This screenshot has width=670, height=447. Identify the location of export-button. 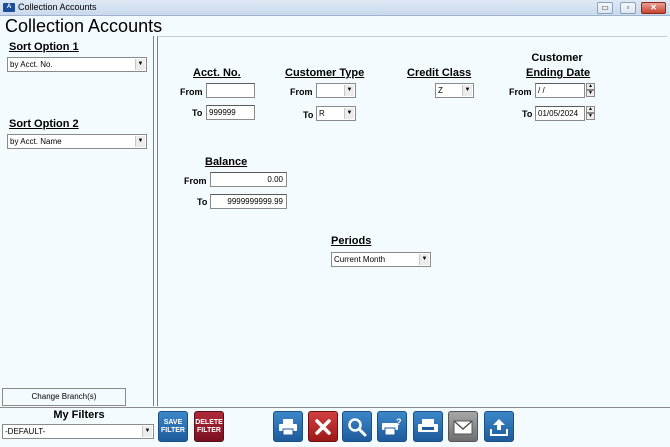
(499, 426).